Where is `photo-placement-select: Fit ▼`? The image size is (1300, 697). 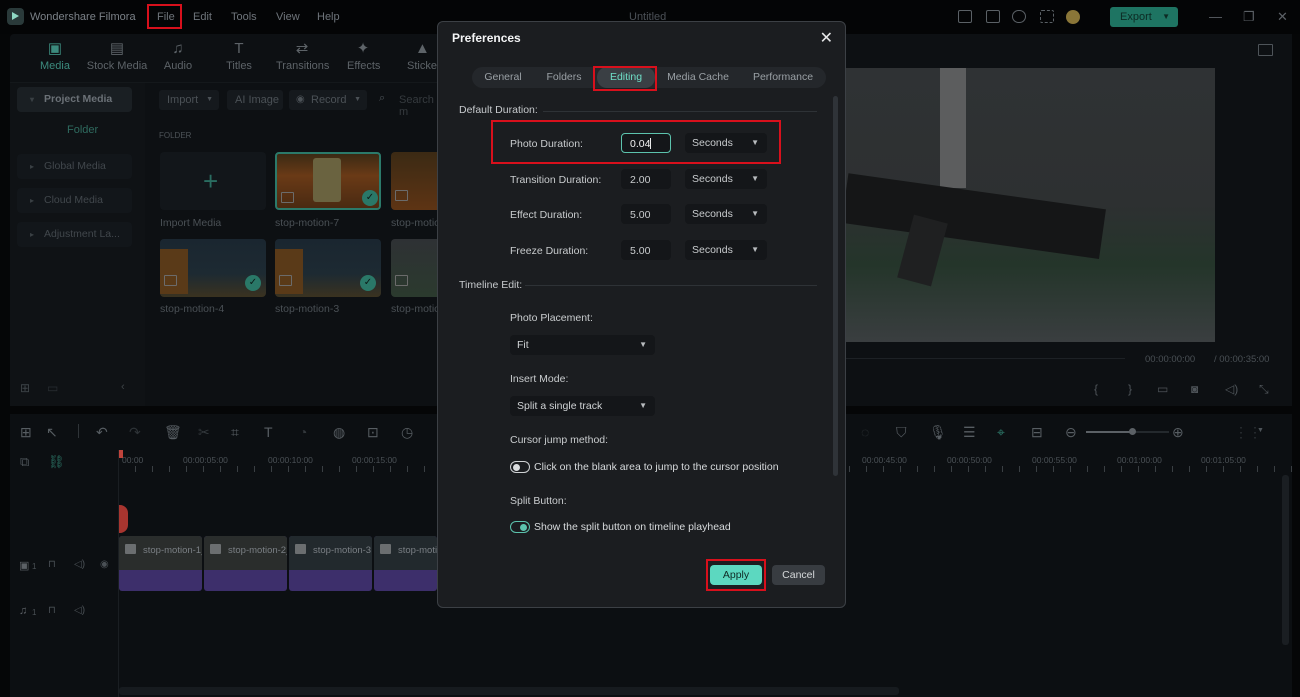
photo-placement-select: Fit ▼ is located at coordinates (582, 345).